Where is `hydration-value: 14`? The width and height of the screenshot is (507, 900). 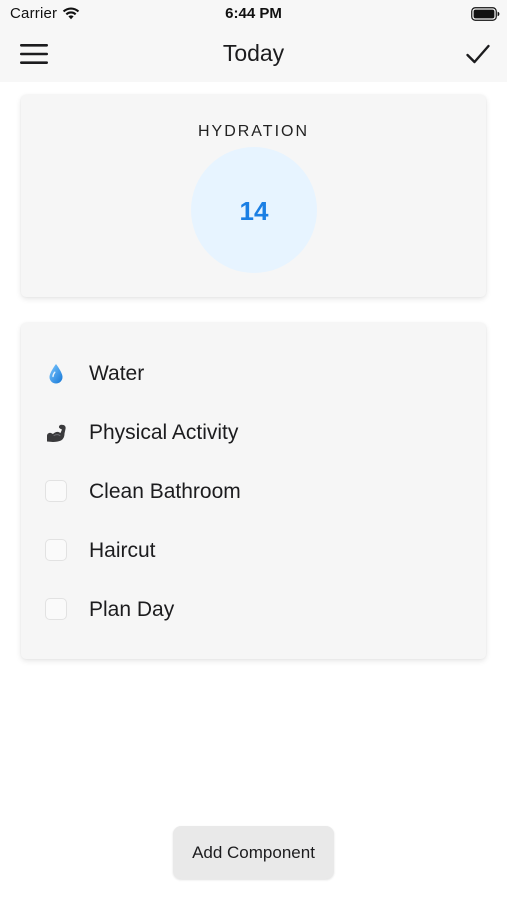 hydration-value: 14 is located at coordinates (254, 211).